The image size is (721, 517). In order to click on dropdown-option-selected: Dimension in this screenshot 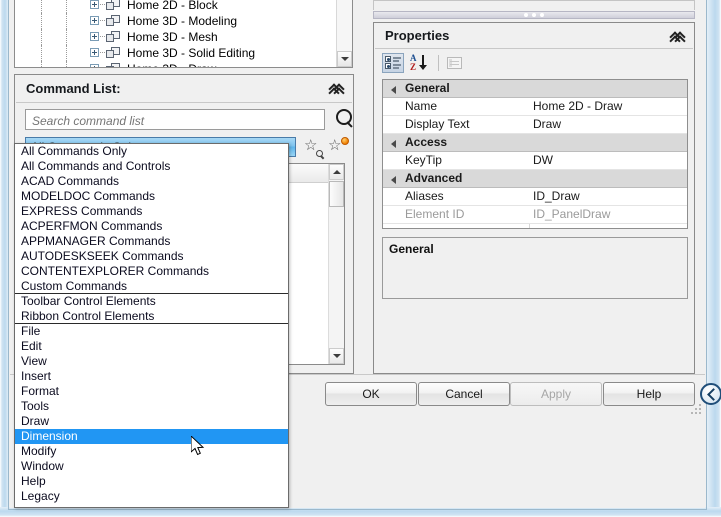, I will do `click(151, 436)`.